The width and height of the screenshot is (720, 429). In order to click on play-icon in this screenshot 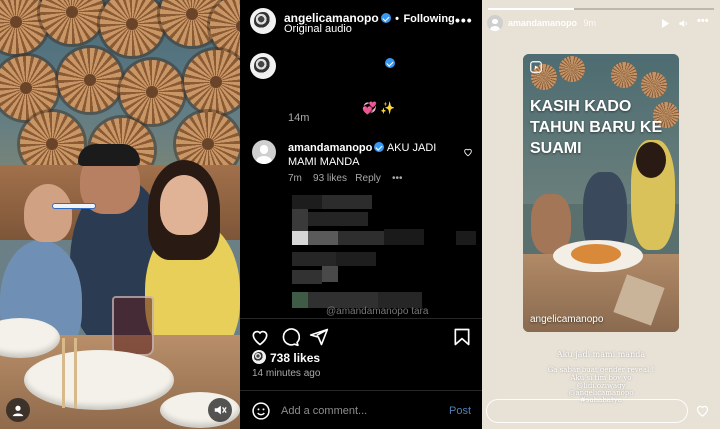, I will do `click(665, 23)`.